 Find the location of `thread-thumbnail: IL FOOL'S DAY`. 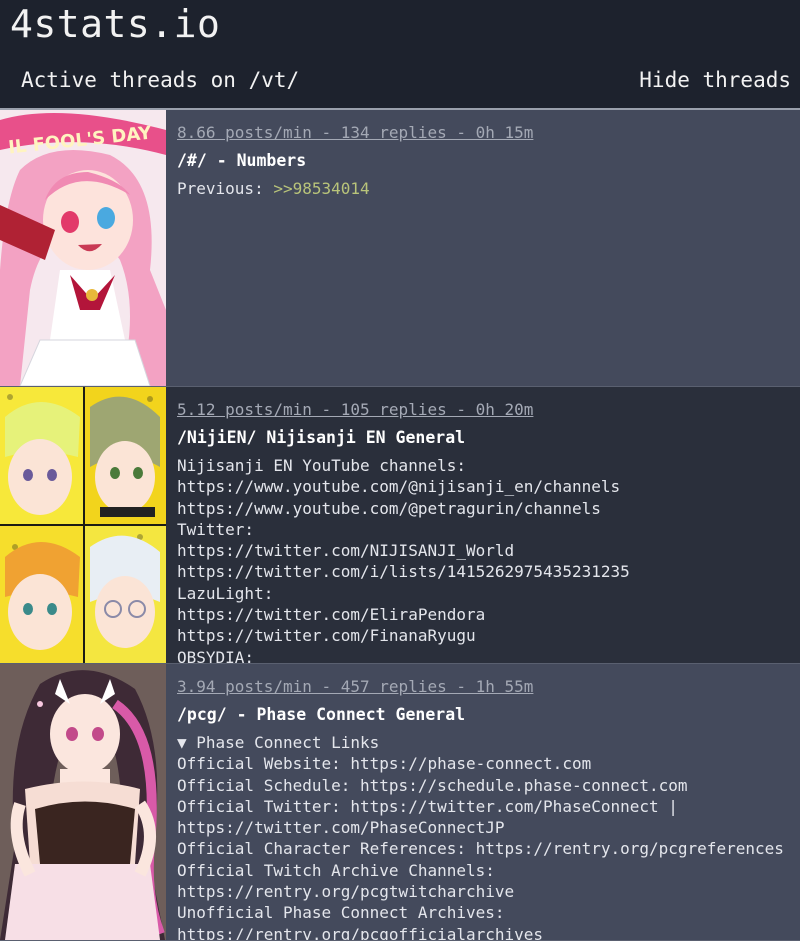

thread-thumbnail: IL FOOL'S DAY is located at coordinates (83, 248).